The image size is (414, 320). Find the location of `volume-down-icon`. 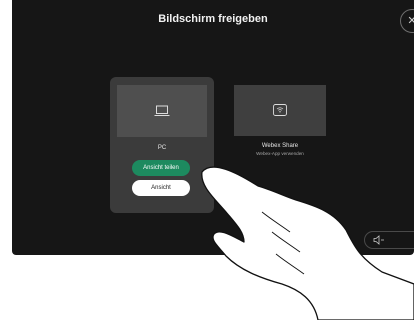

volume-down-icon is located at coordinates (379, 240).